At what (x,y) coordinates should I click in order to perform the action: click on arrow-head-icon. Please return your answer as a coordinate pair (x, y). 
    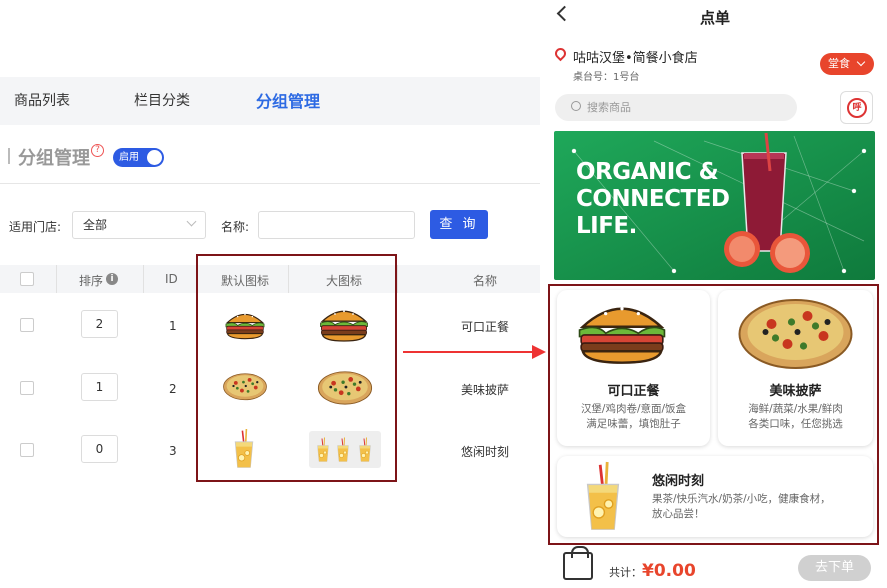
    Looking at the image, I should click on (539, 352).